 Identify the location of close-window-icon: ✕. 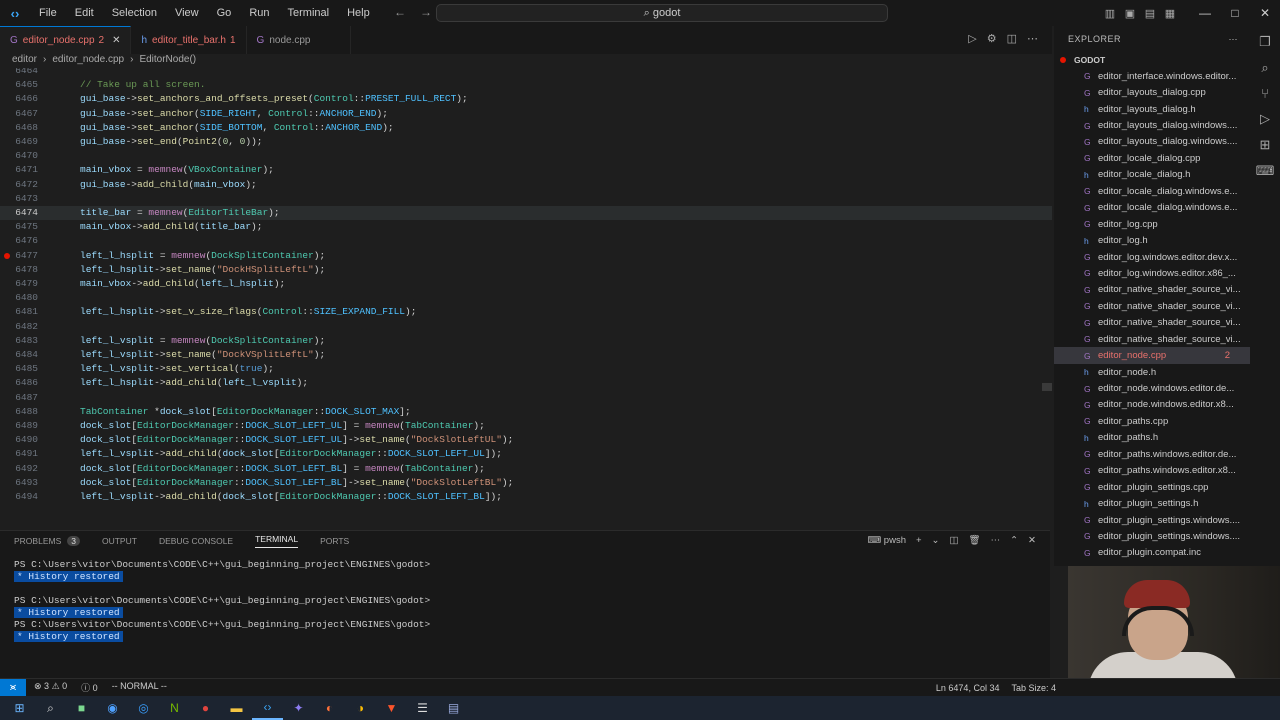
(1265, 13).